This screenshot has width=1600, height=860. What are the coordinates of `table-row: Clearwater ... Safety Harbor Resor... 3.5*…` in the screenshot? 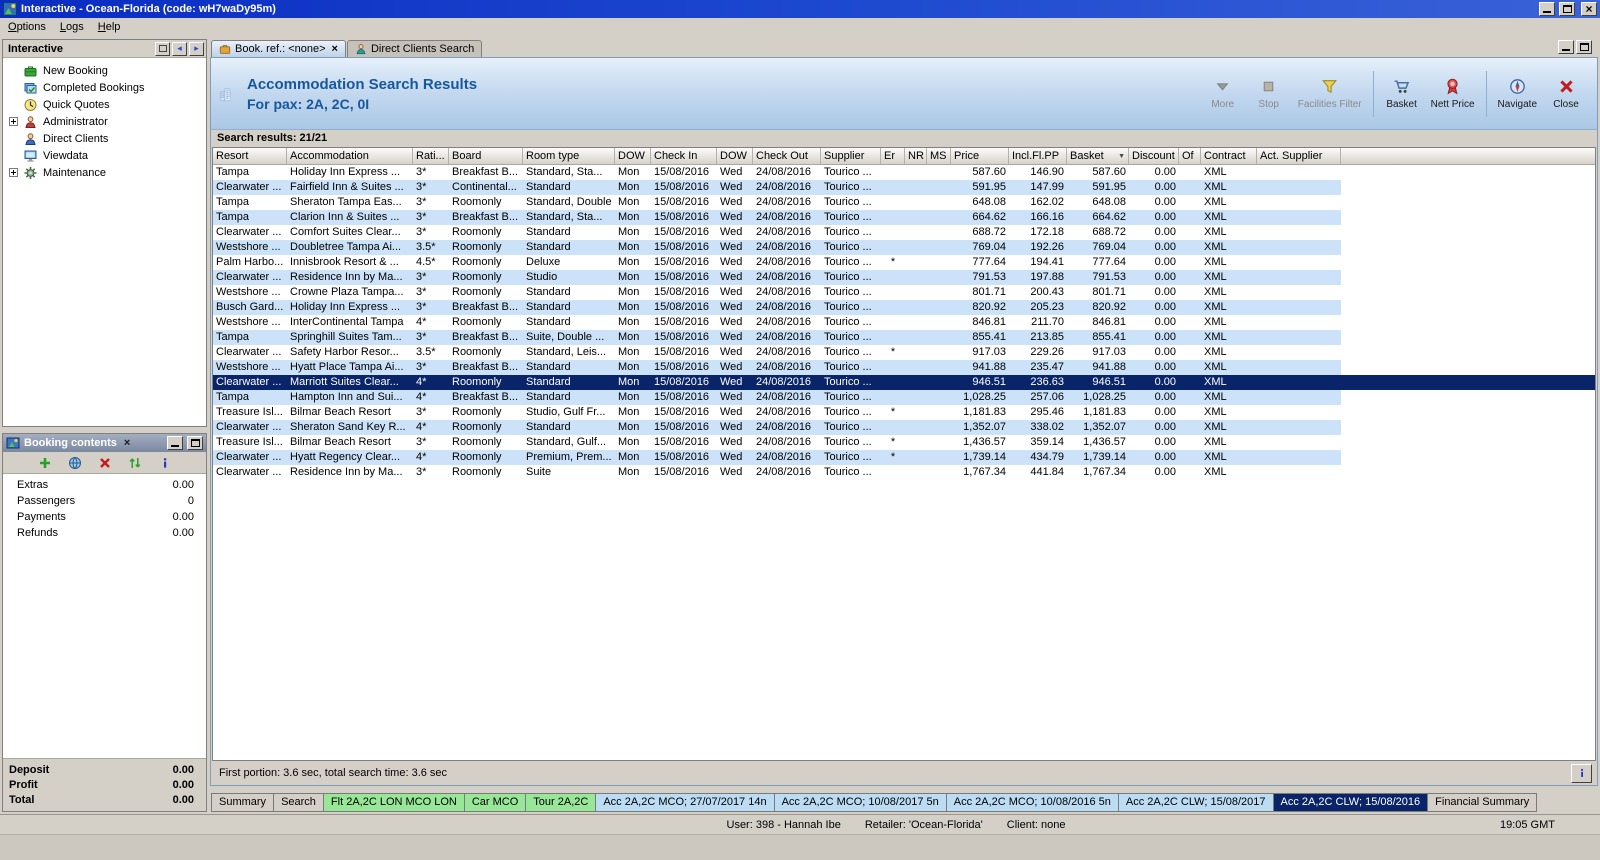 It's located at (777, 352).